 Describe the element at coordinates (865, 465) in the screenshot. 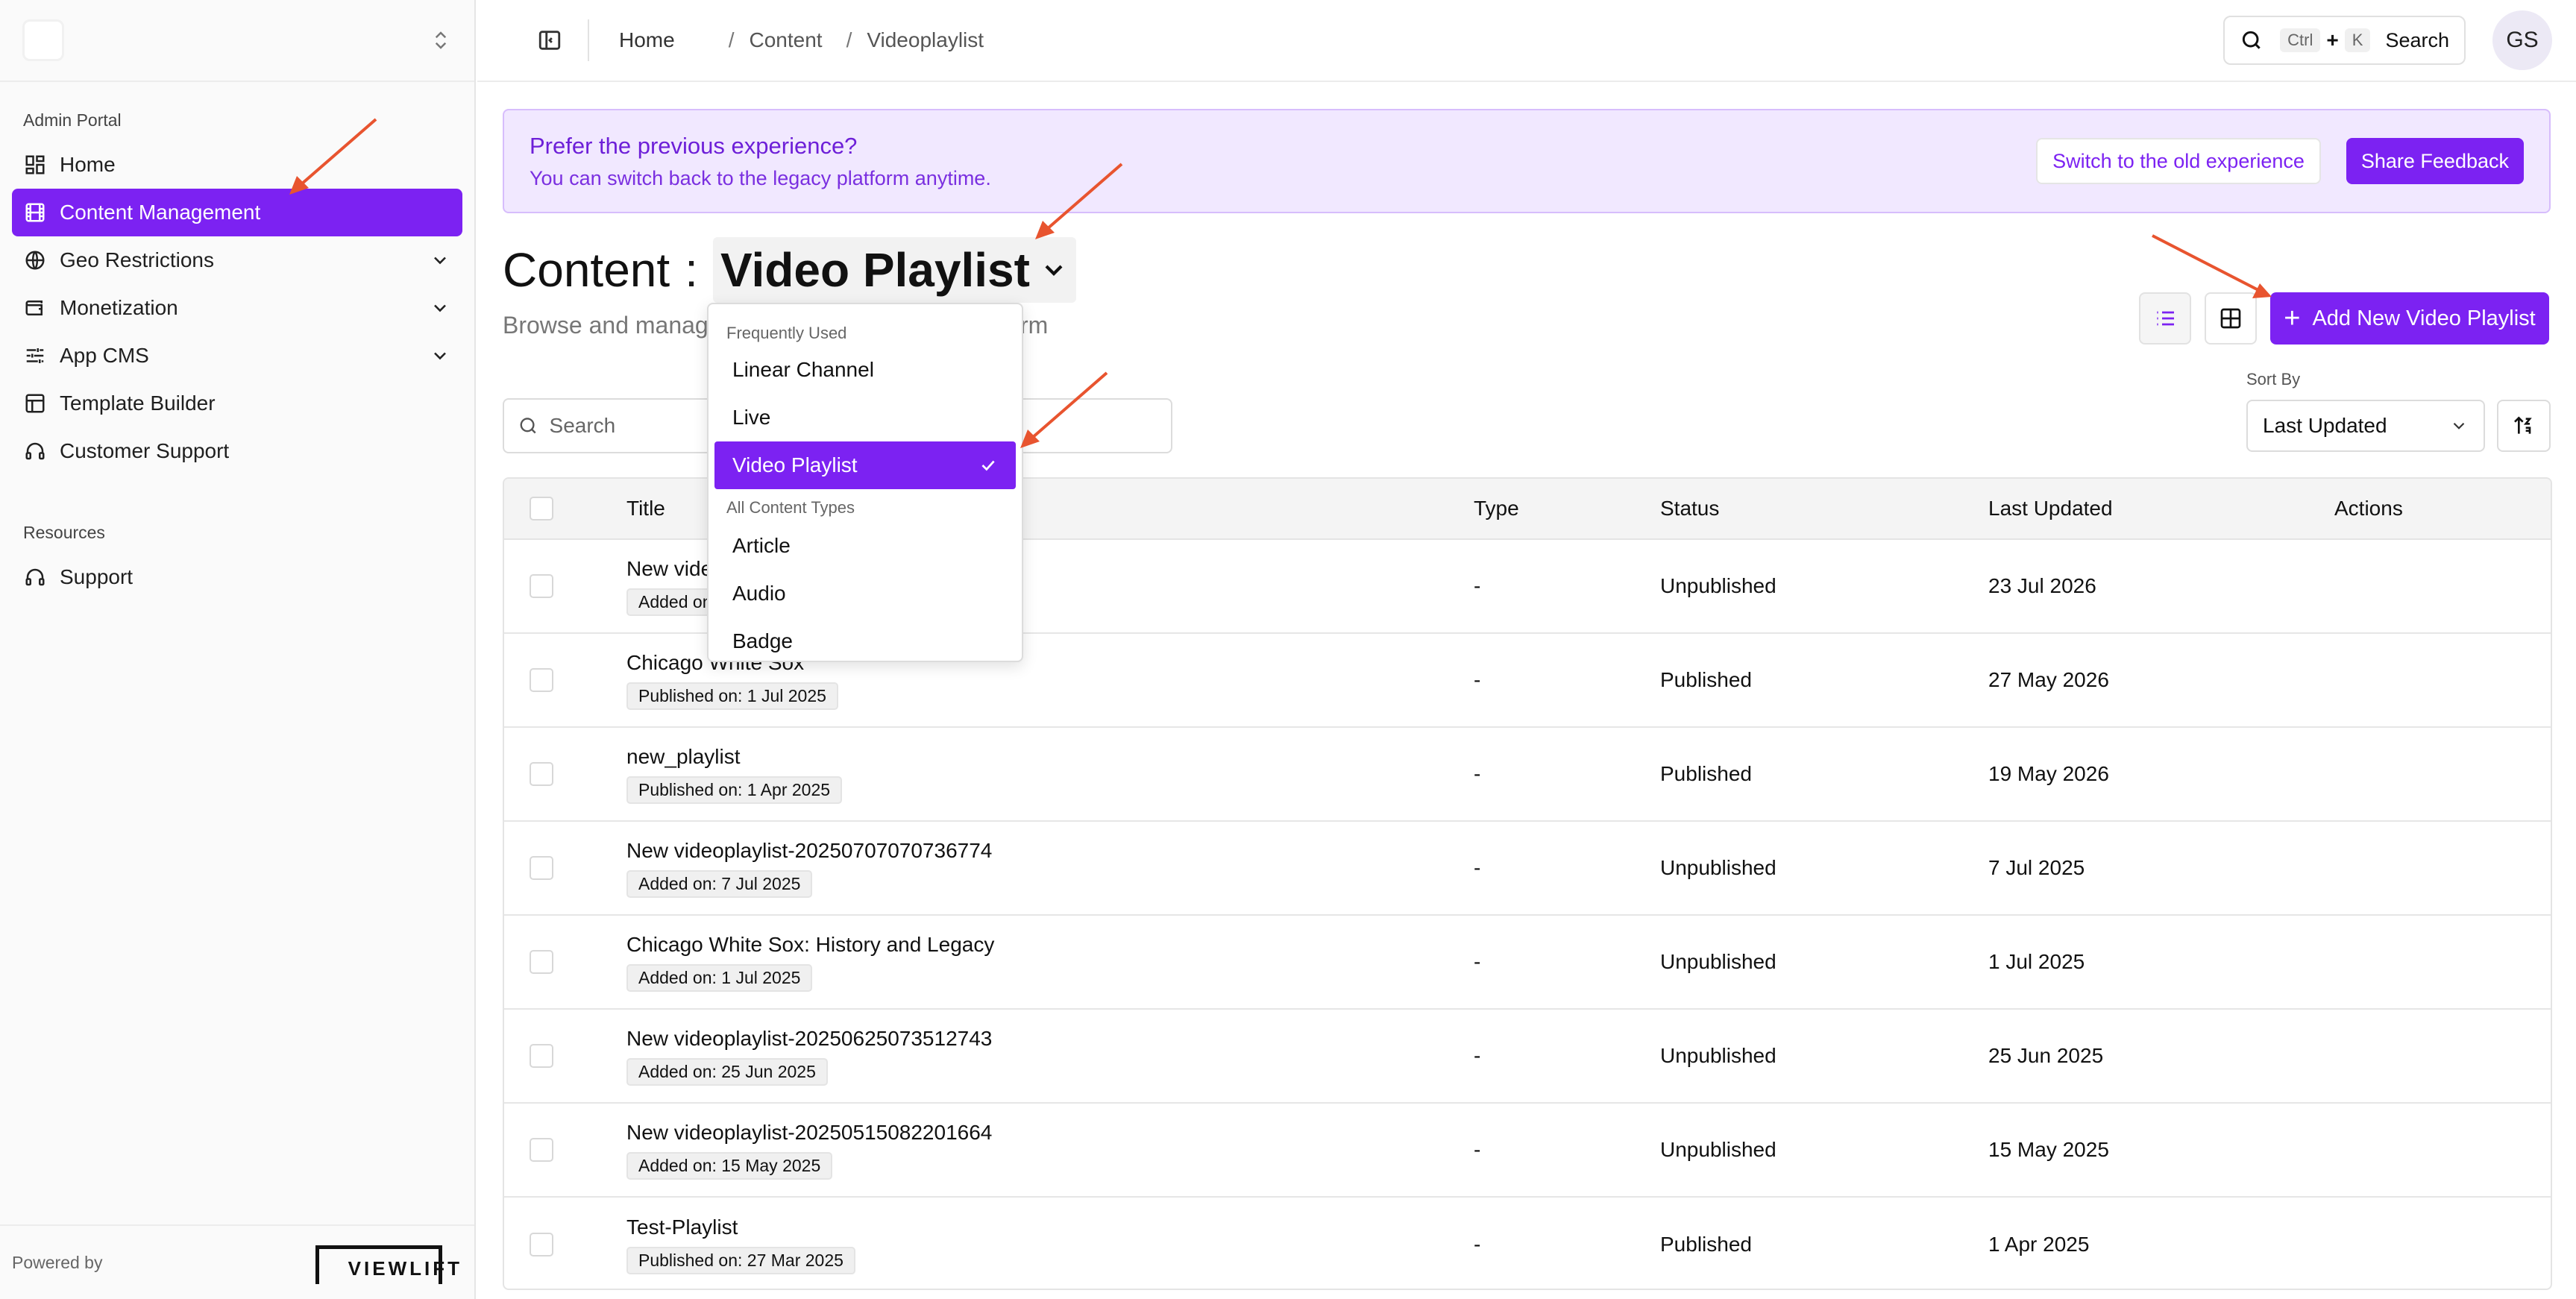

I see `dropdown-option-video-playlist: Video Playlist` at that location.